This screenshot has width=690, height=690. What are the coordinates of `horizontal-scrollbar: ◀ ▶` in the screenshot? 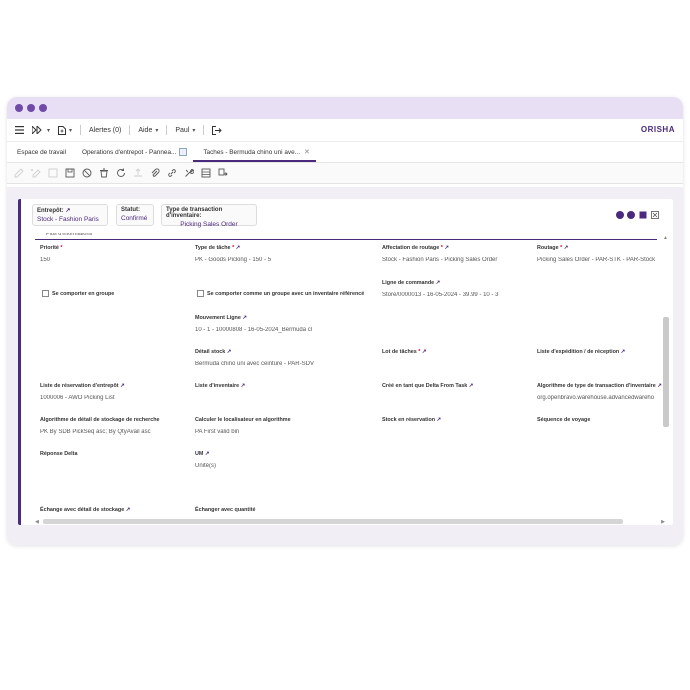 It's located at (350, 522).